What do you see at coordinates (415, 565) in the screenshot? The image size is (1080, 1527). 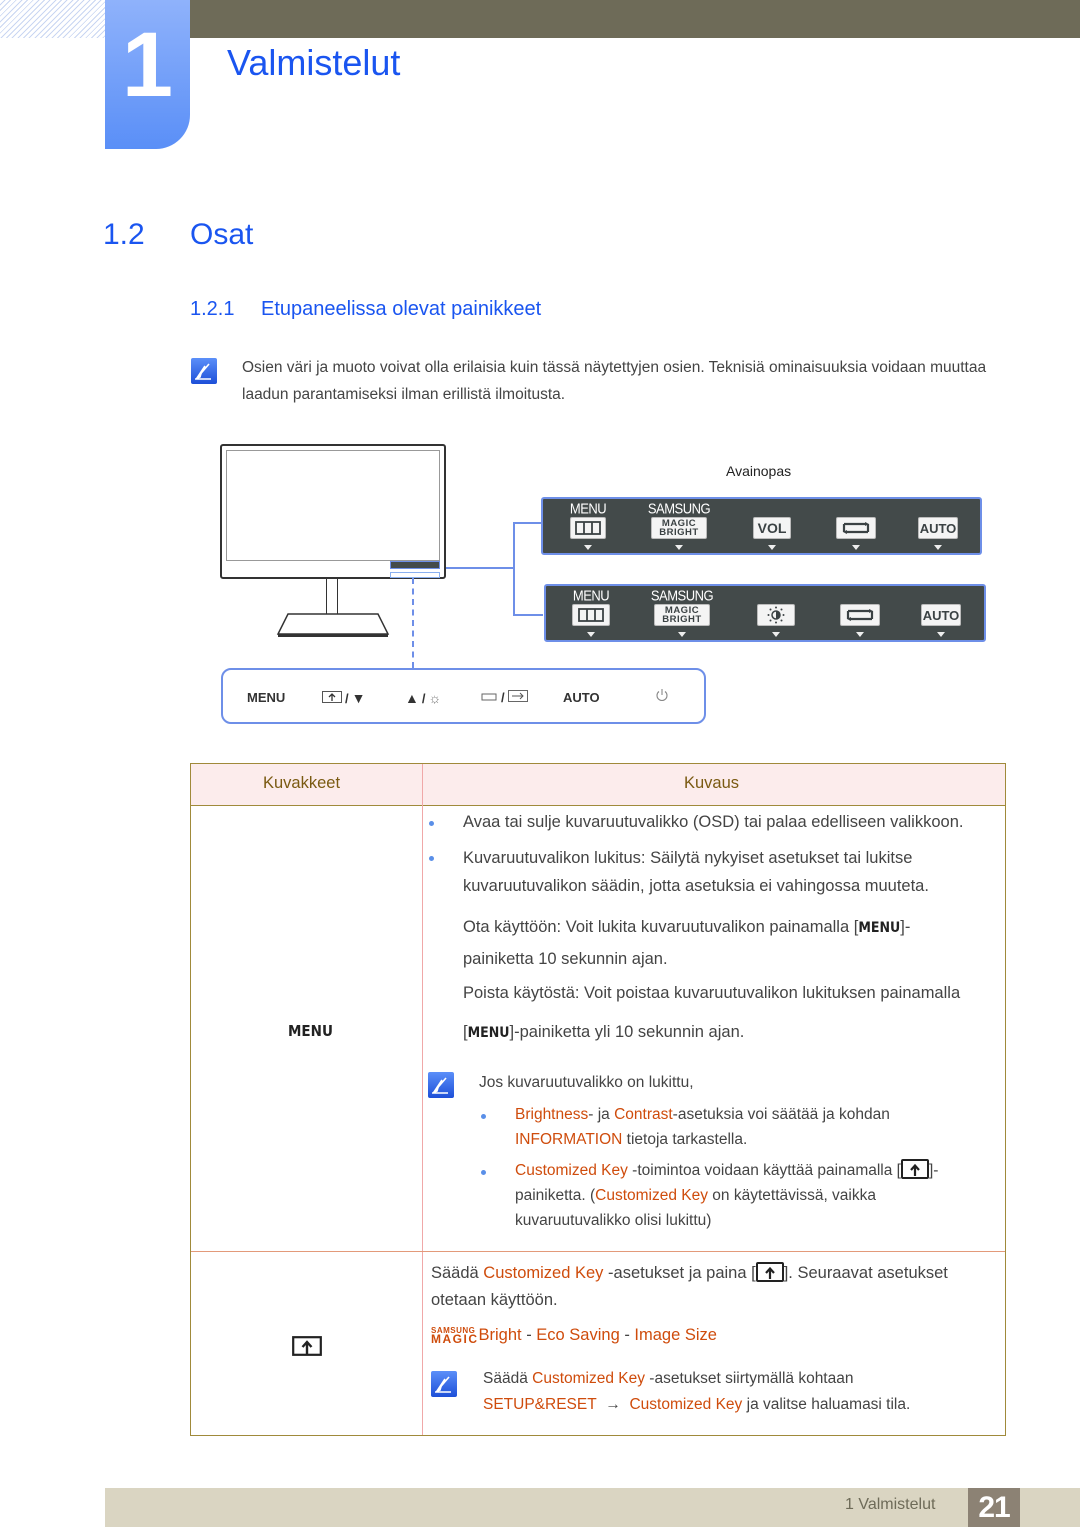 I see `monitor-key-panel` at bounding box center [415, 565].